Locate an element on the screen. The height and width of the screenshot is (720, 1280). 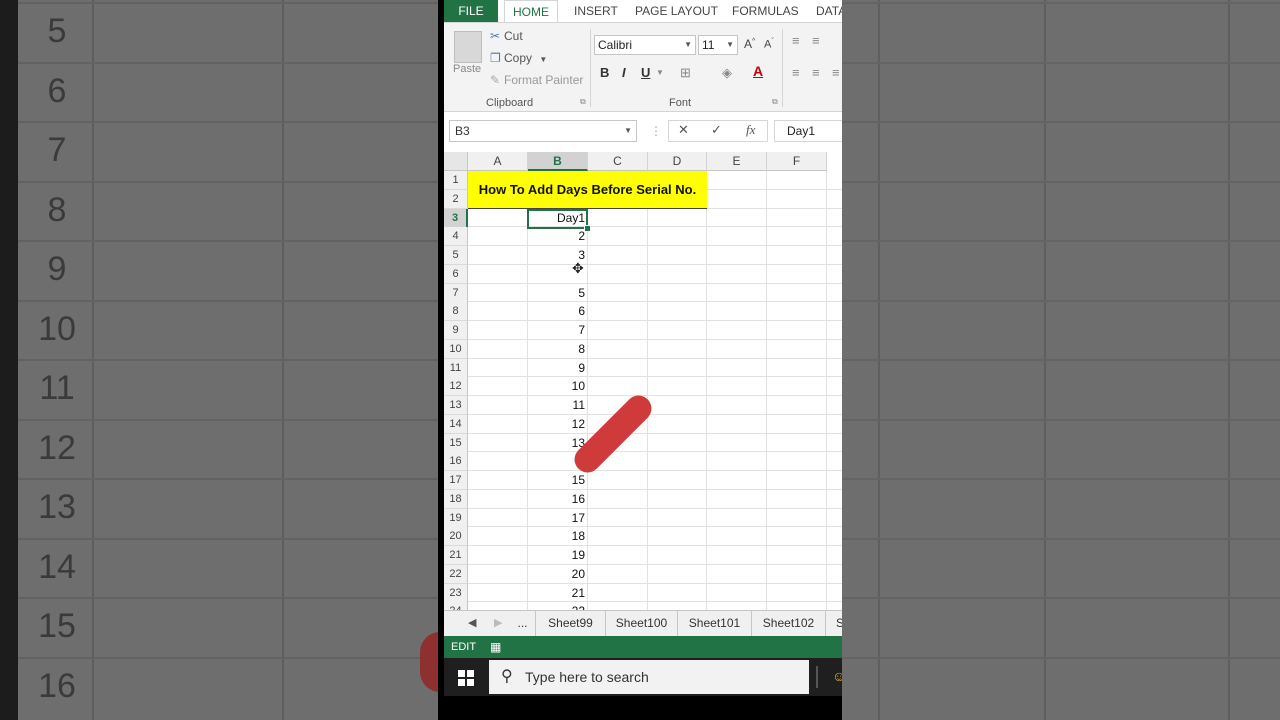
cell-b13: 11 is located at coordinates (558, 405).